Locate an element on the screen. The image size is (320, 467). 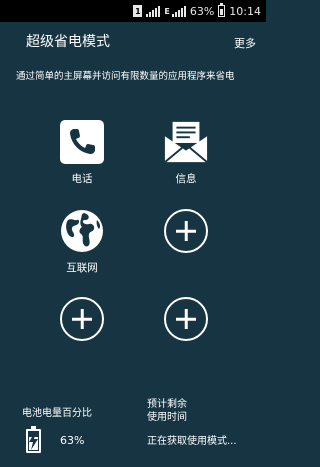
battery-percentage-value: 63% is located at coordinates (72, 440).